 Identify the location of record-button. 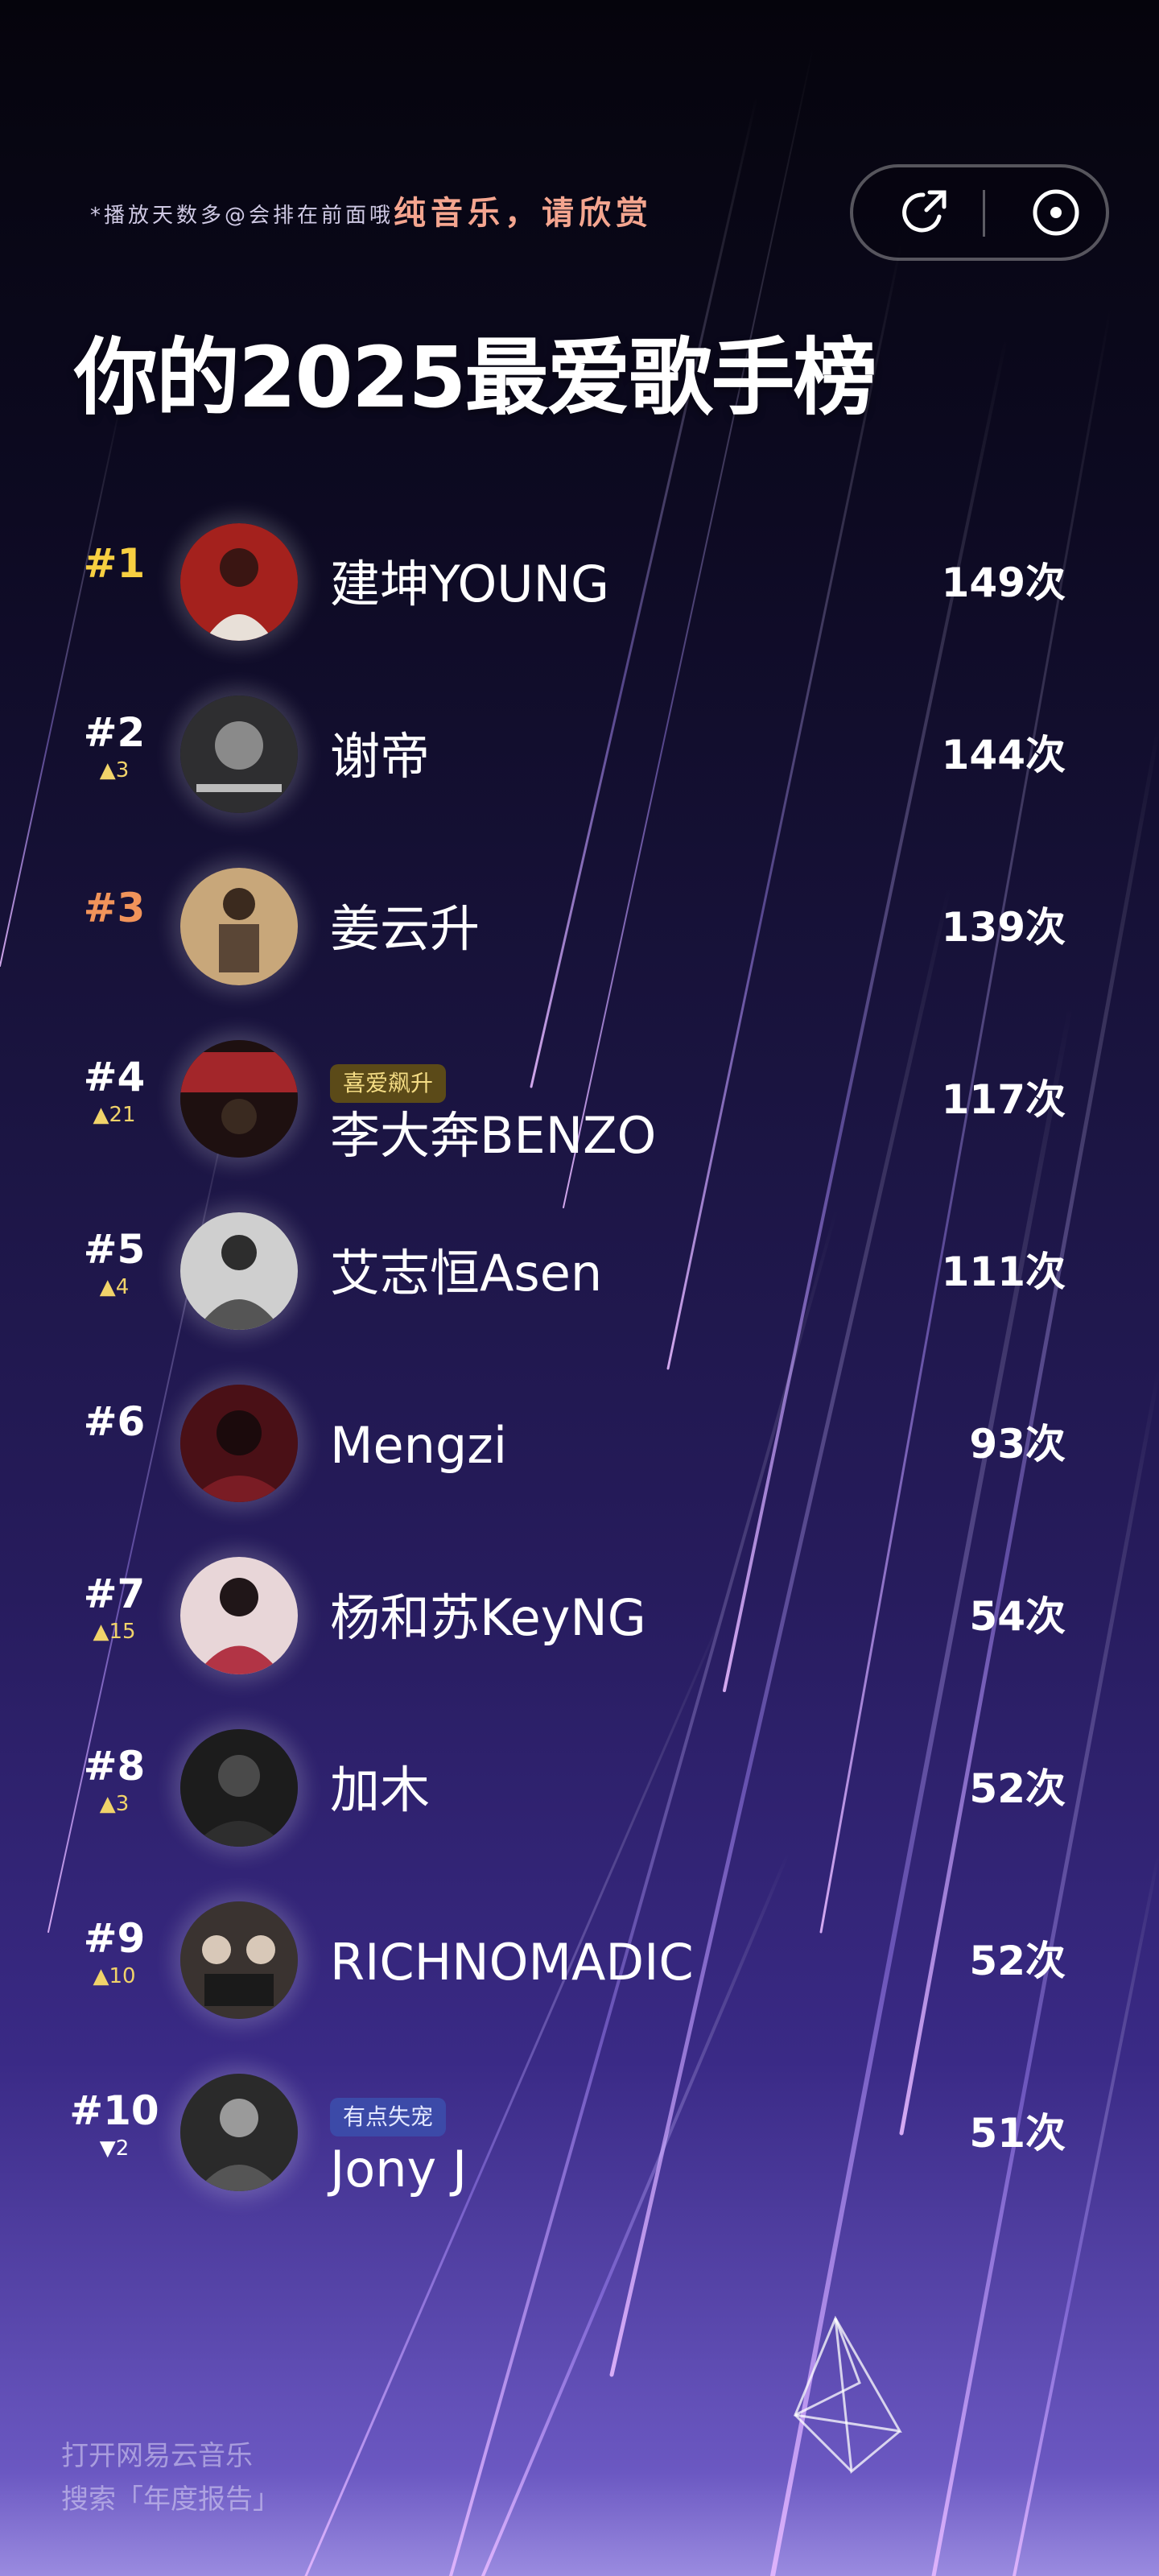
(1056, 212).